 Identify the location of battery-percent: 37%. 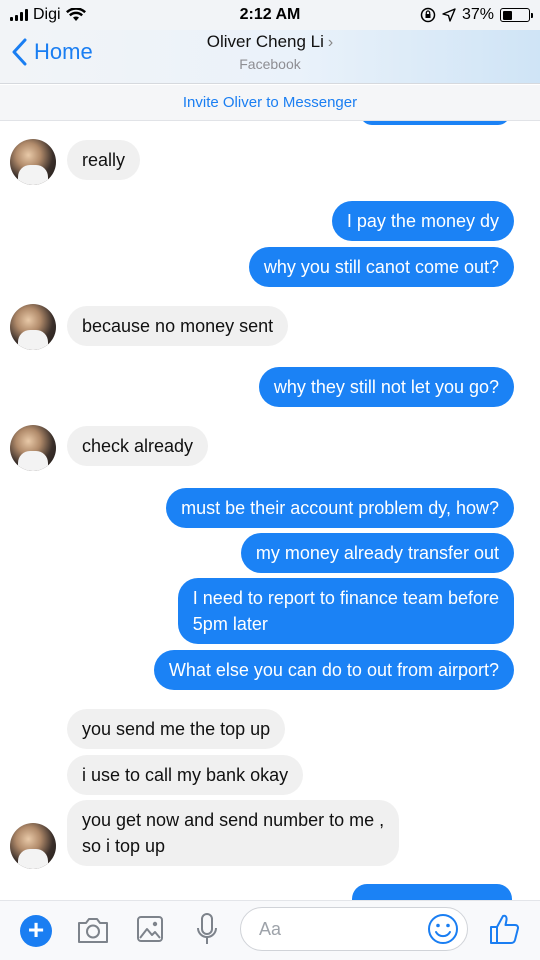
(477, 14).